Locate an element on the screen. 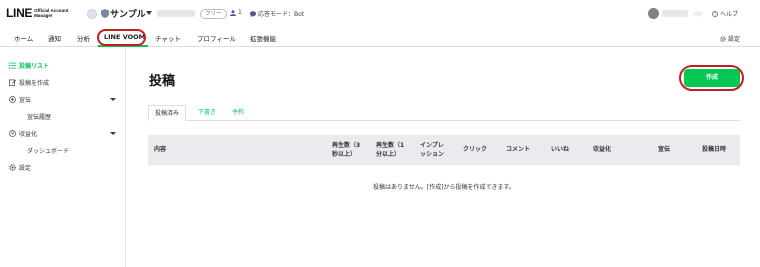 This screenshot has width=760, height=267. nav-notifications: 通知 is located at coordinates (54, 38).